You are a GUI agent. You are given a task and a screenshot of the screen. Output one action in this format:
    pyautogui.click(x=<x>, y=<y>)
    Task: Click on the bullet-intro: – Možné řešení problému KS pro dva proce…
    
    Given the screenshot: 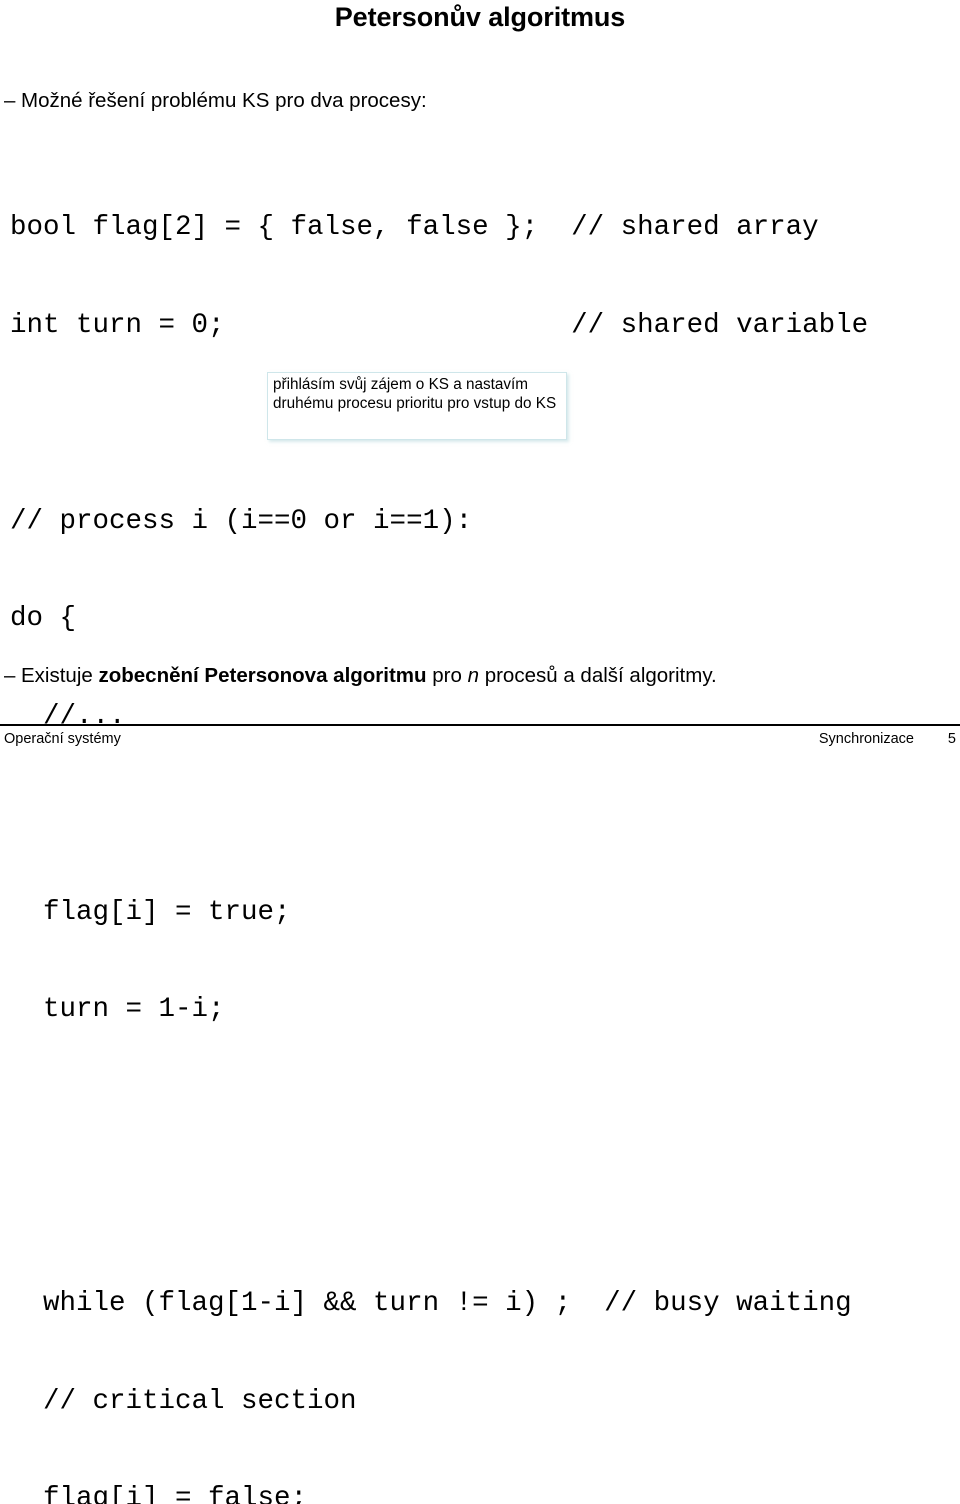 What is the action you would take?
    pyautogui.click(x=215, y=101)
    